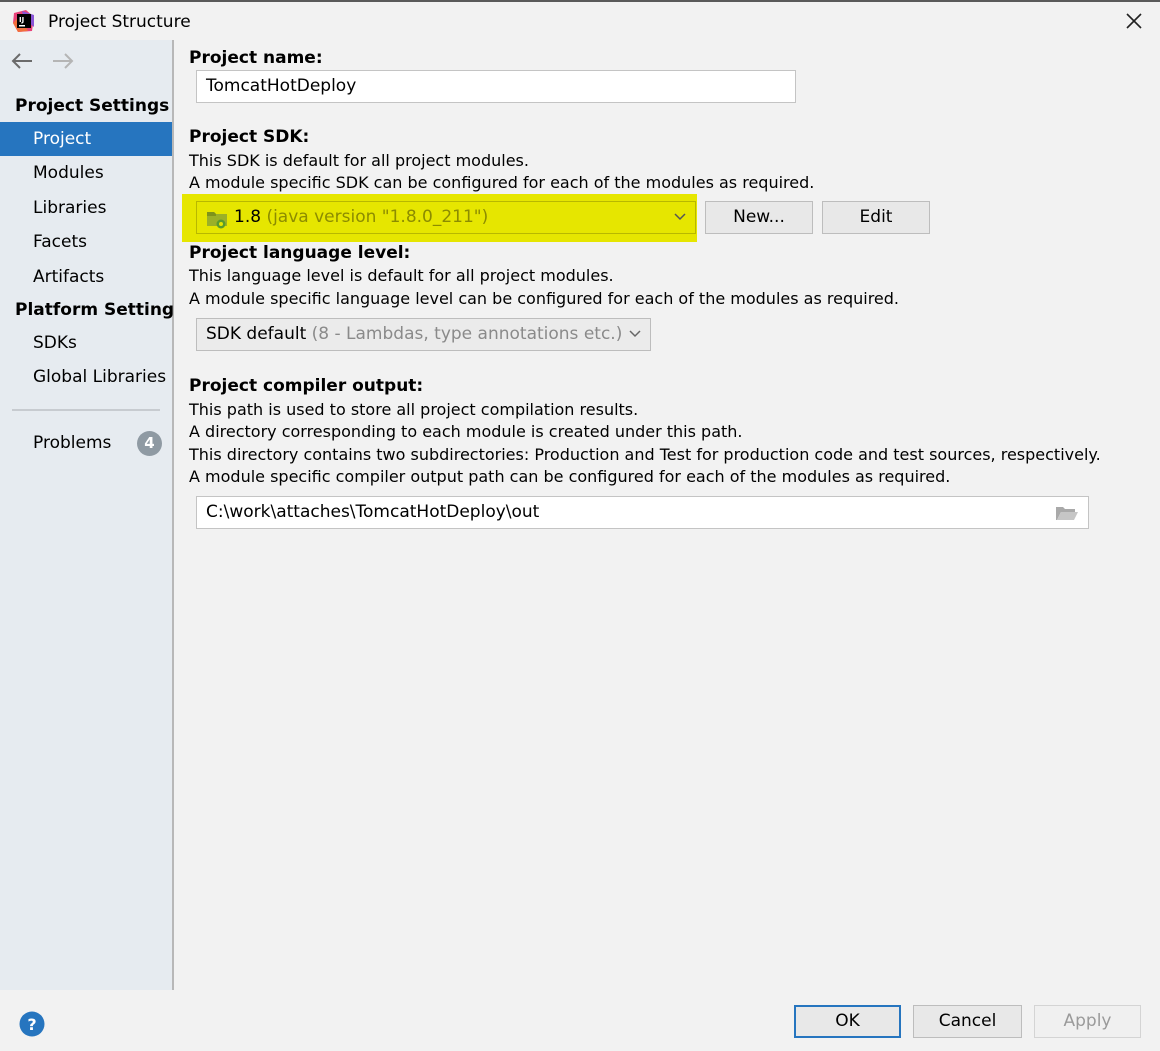 The width and height of the screenshot is (1160, 1051). Describe the element at coordinates (642, 512) in the screenshot. I see `compiler-output-path-input: C:\work\attaches\TomcatHotDeploy\out` at that location.